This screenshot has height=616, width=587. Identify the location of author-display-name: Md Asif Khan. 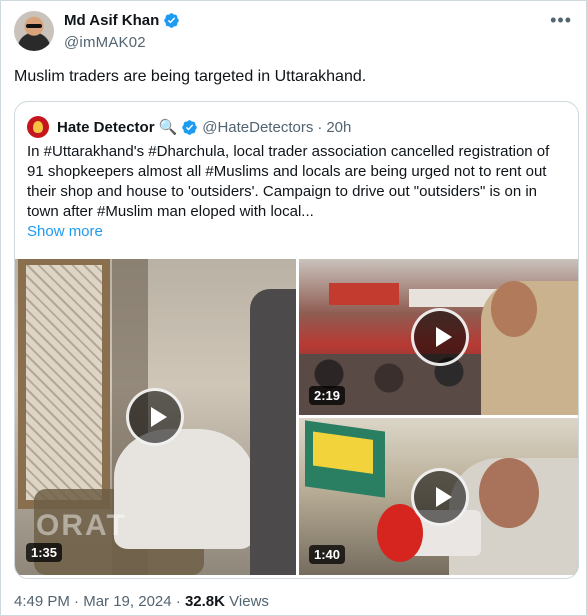
(111, 20).